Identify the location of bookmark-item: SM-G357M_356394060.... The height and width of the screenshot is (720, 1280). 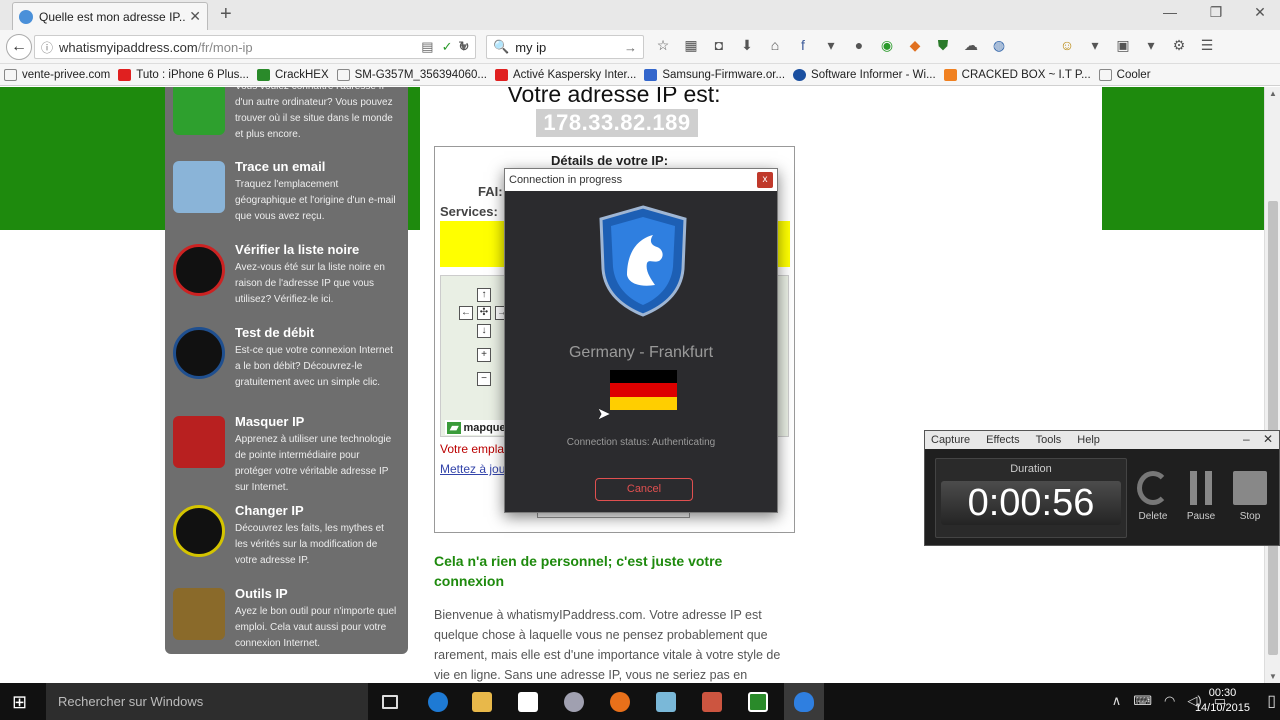
(411, 74).